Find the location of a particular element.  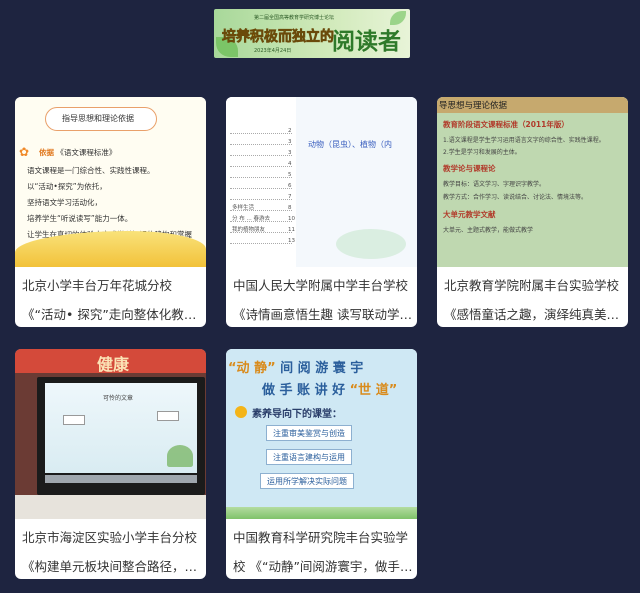

card-thumbnail: 健康 可怜的文章 is located at coordinates (110, 434).